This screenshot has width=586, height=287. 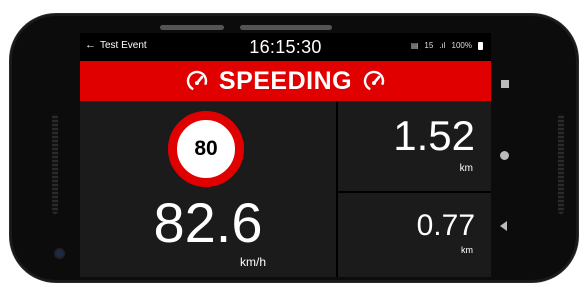 I want to click on speed-limit-value: 80, so click(x=206, y=148).